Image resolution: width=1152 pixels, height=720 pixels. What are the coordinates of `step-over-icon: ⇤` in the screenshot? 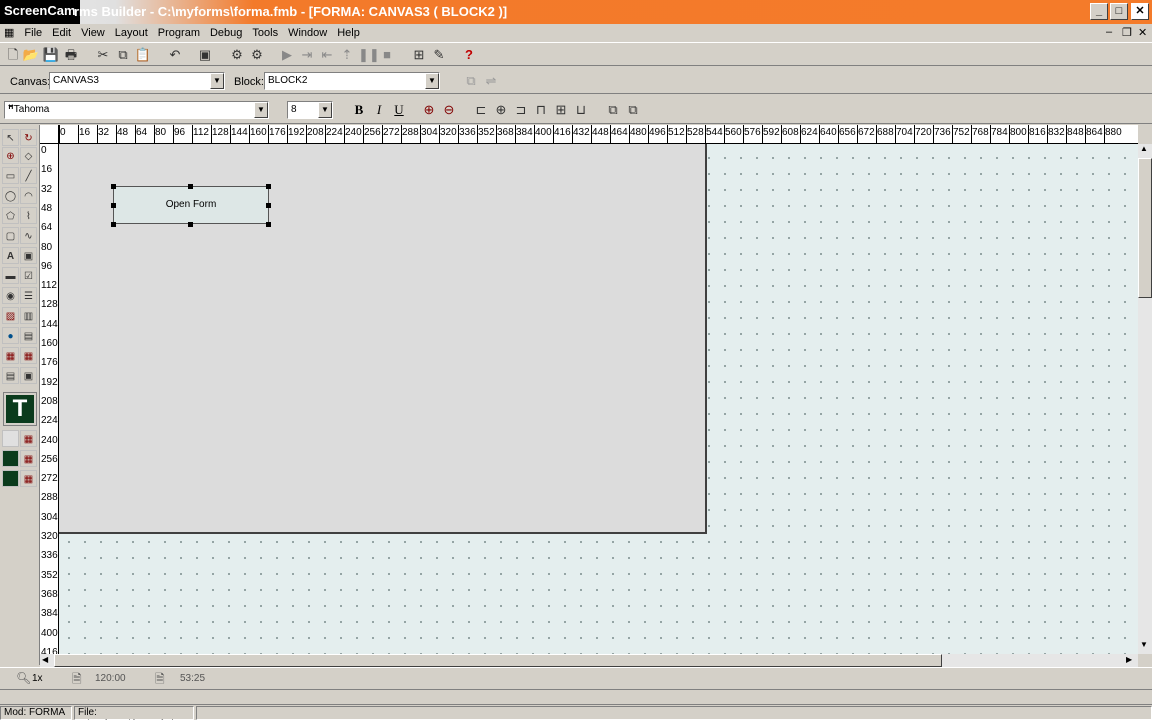 It's located at (327, 55).